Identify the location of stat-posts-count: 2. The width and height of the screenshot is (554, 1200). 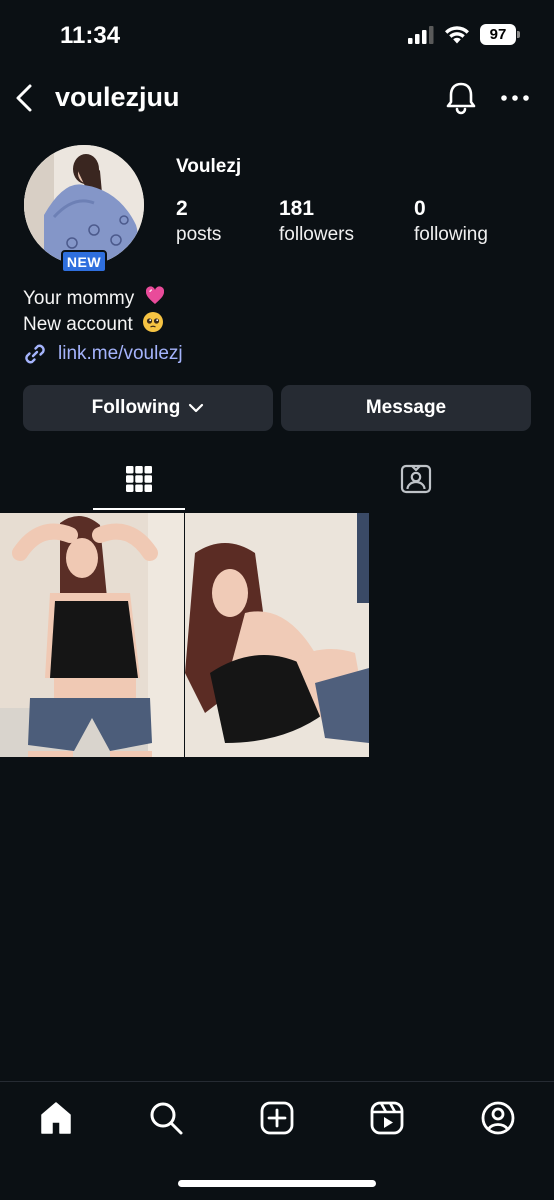
(182, 208).